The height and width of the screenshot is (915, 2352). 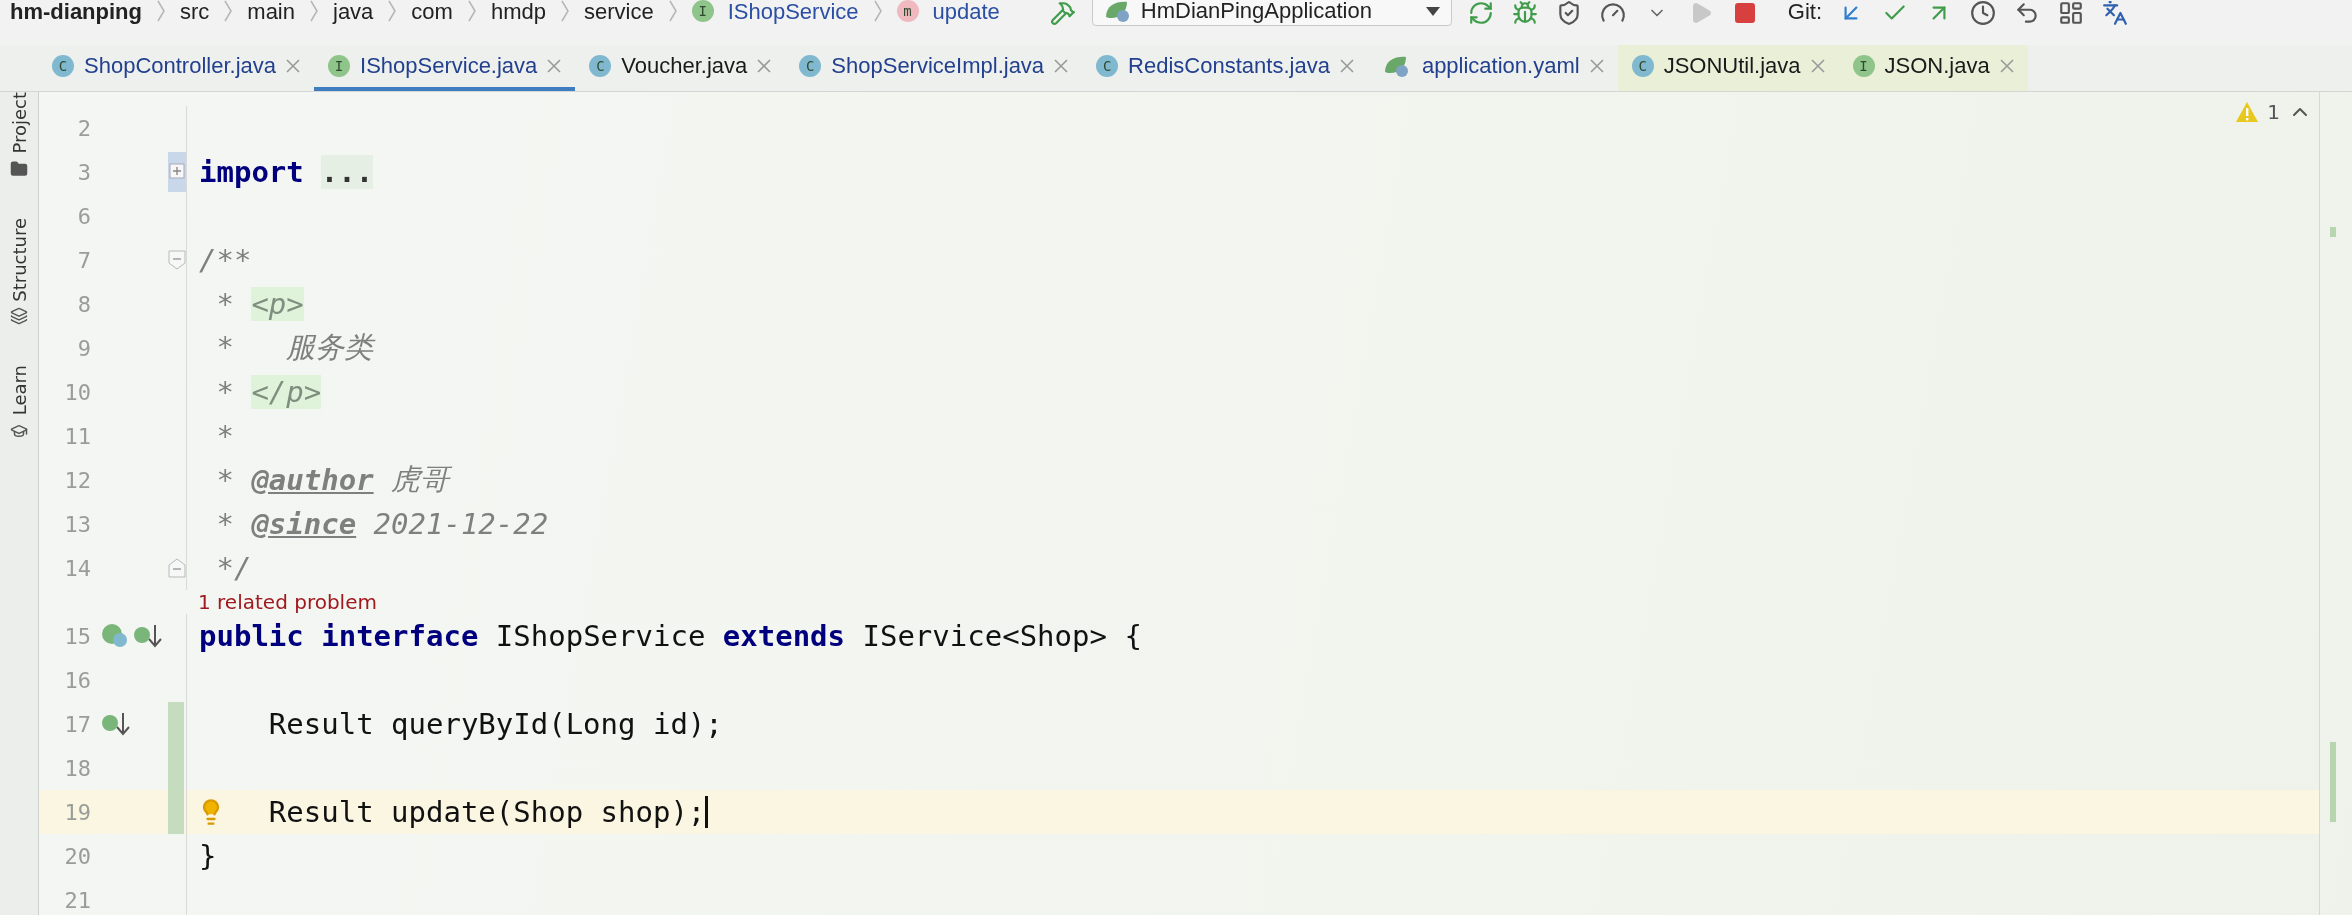 What do you see at coordinates (77, 568) in the screenshot?
I see `line-number: 14` at bounding box center [77, 568].